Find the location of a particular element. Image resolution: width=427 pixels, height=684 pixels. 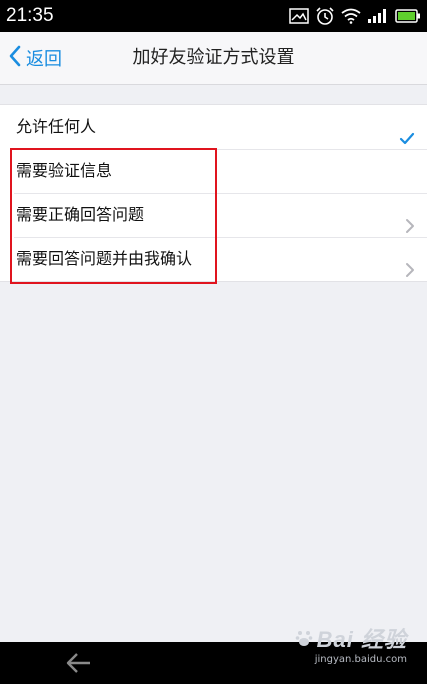

status-bar: 21:35 is located at coordinates (213, 16).